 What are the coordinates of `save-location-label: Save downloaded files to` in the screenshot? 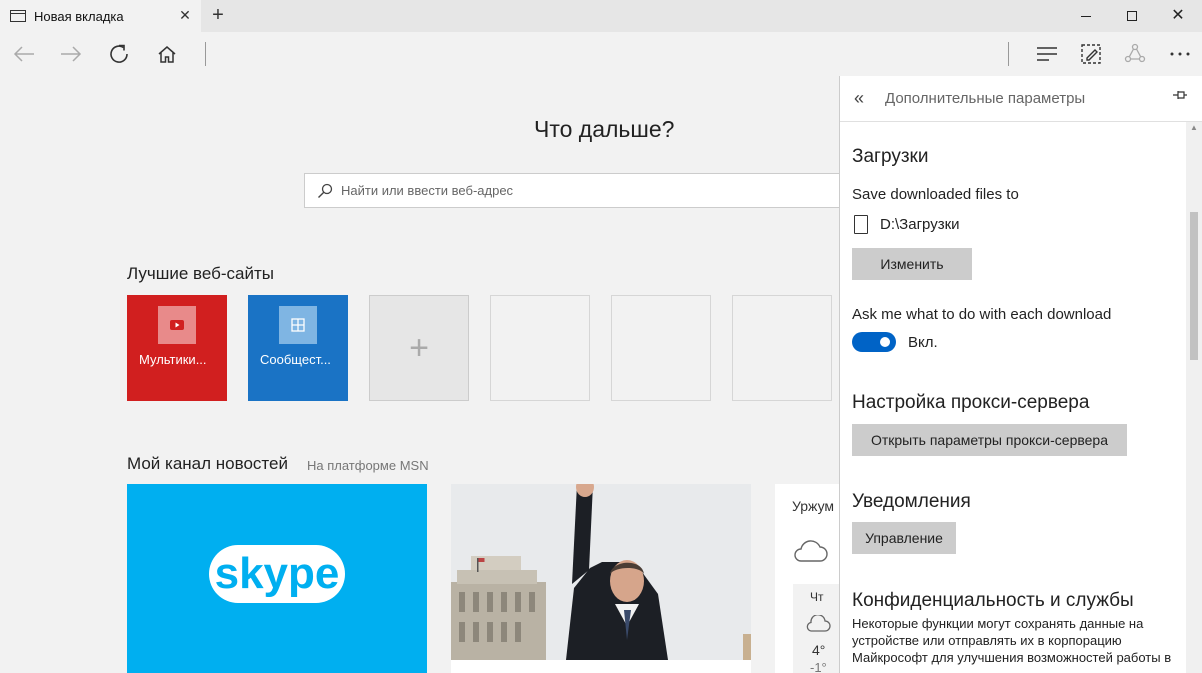 It's located at (935, 194).